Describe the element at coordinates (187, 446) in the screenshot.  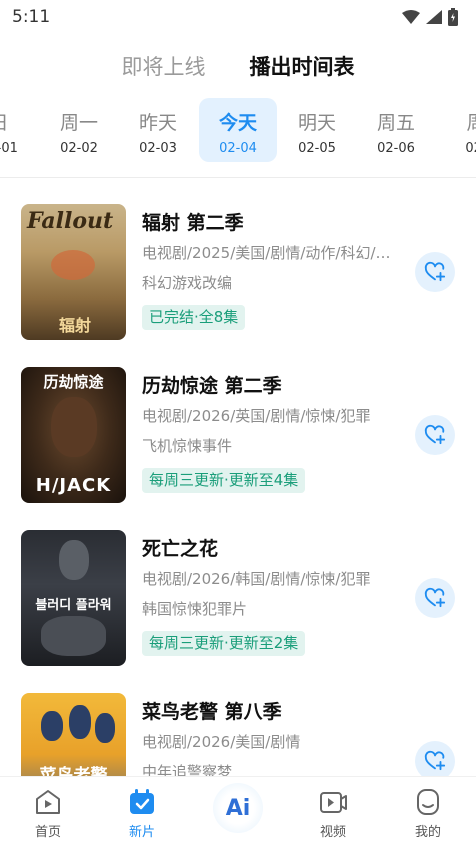
I see `show-desc: 飞机惊悚事件` at that location.